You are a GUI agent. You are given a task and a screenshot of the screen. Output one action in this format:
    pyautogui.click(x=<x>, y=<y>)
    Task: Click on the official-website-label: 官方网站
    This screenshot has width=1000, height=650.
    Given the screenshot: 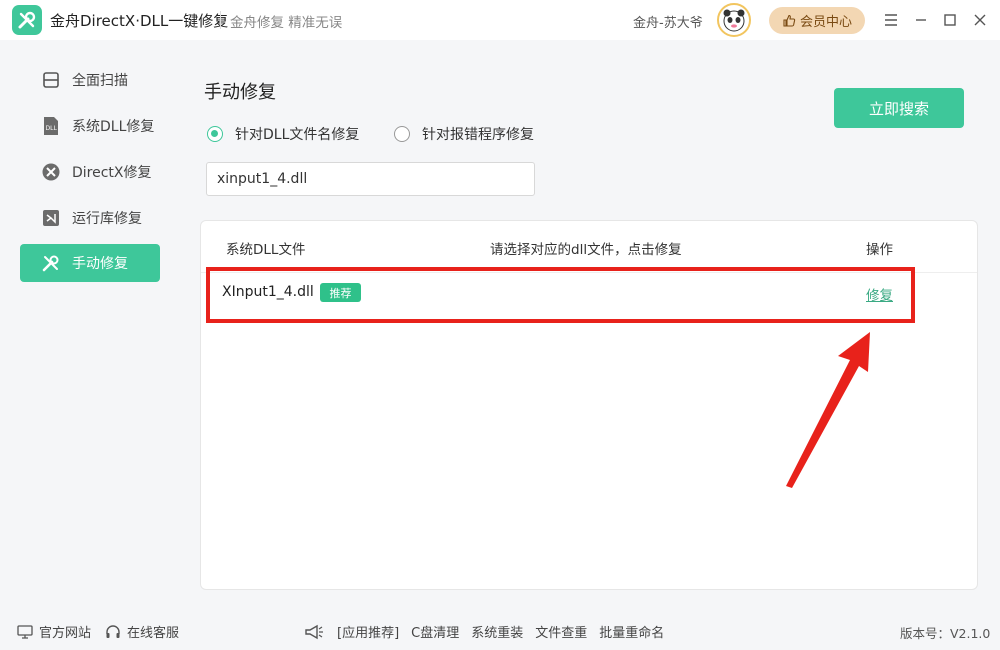 What is the action you would take?
    pyautogui.click(x=65, y=633)
    